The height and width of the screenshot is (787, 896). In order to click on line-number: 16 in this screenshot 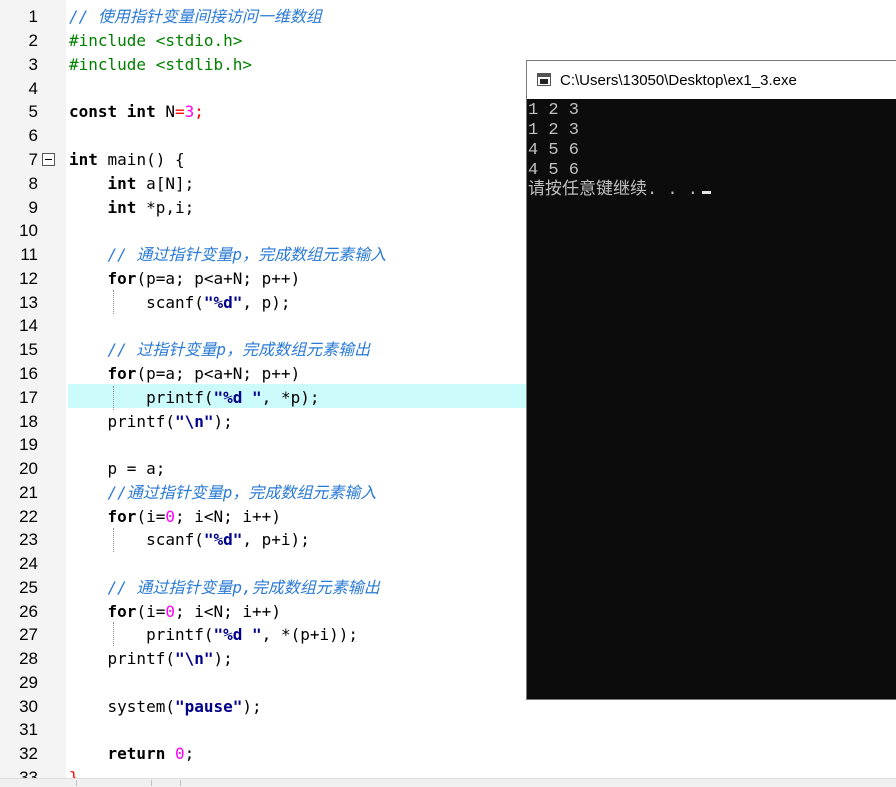, I will do `click(28, 373)`.